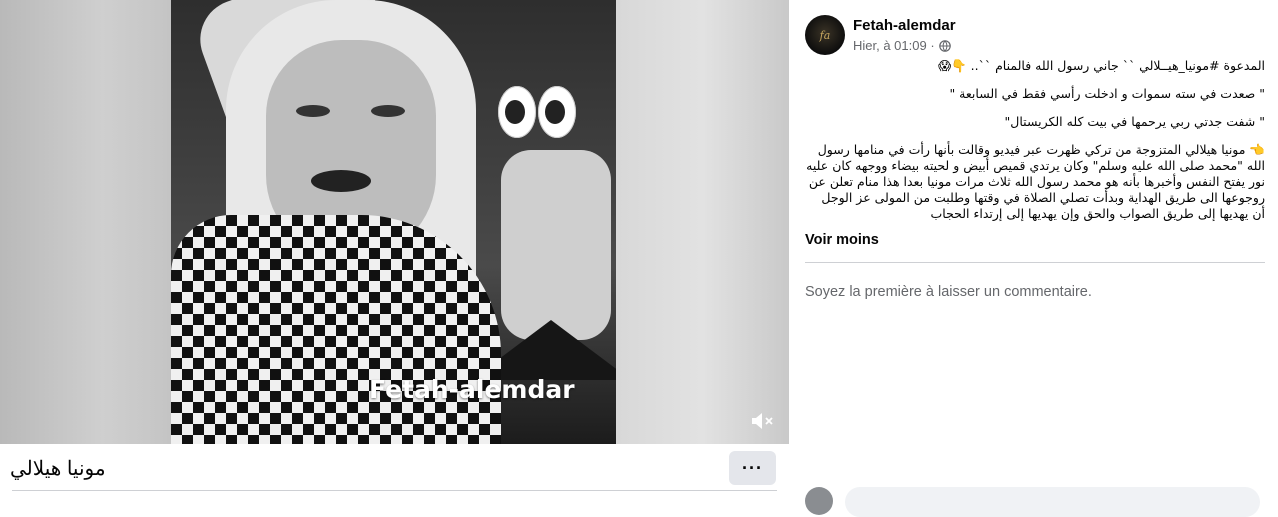 This screenshot has height=517, width=1278. Describe the element at coordinates (313, 111) in the screenshot. I see `video-person-eye-left` at that location.